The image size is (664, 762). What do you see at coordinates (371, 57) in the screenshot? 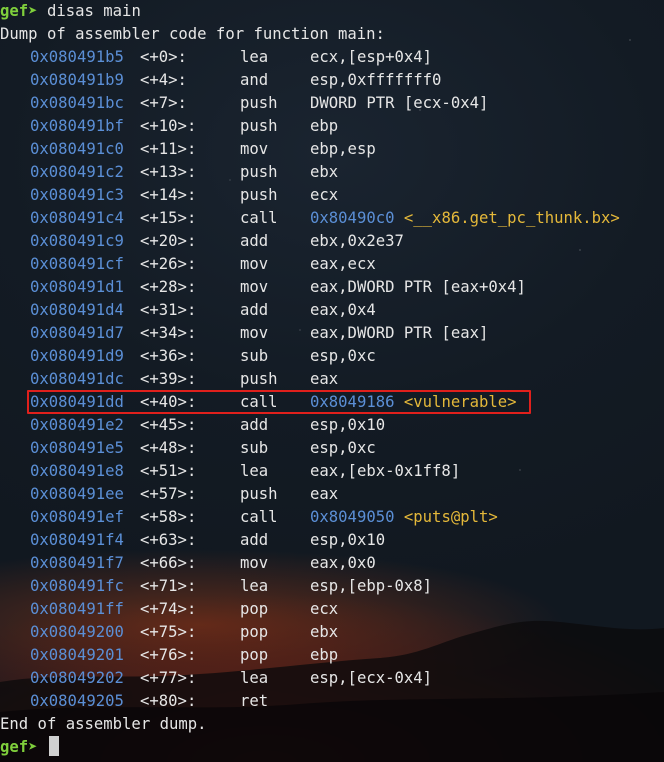
I see `instruction-operands: ecx,[esp+0x4]` at bounding box center [371, 57].